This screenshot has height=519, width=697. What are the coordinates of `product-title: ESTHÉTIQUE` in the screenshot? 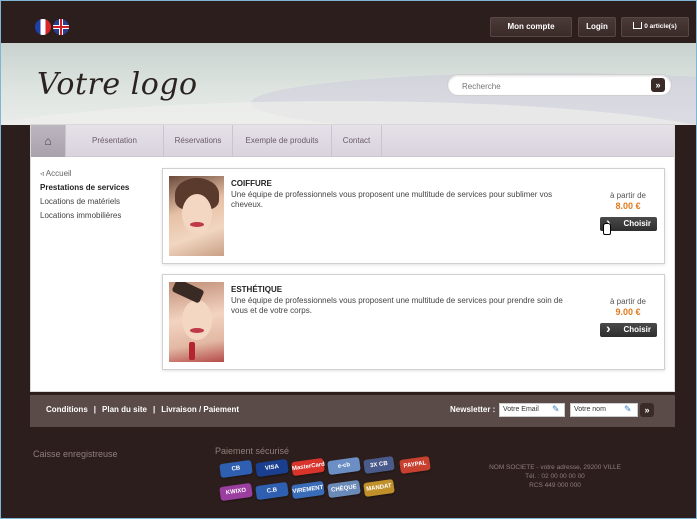 It's located at (256, 289).